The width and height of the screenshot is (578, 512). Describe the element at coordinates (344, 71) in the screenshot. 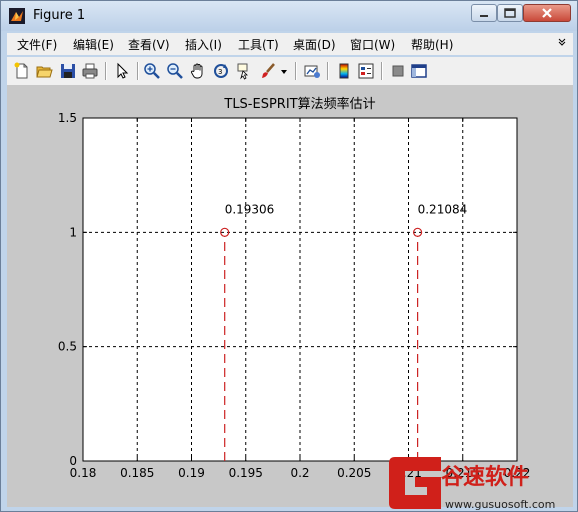

I see `colorbar-icon` at that location.